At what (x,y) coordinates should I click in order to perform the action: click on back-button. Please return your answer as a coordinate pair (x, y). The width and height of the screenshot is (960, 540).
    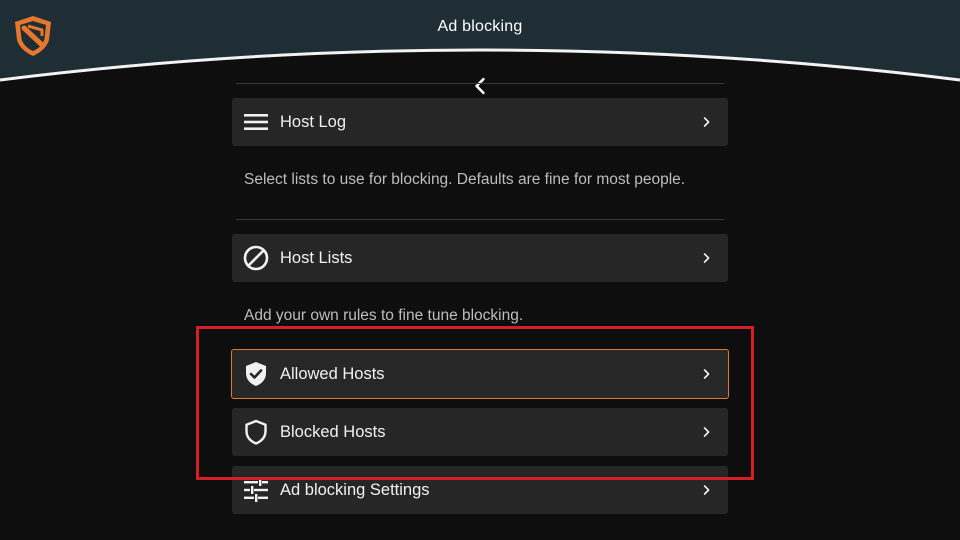
    Looking at the image, I should click on (480, 86).